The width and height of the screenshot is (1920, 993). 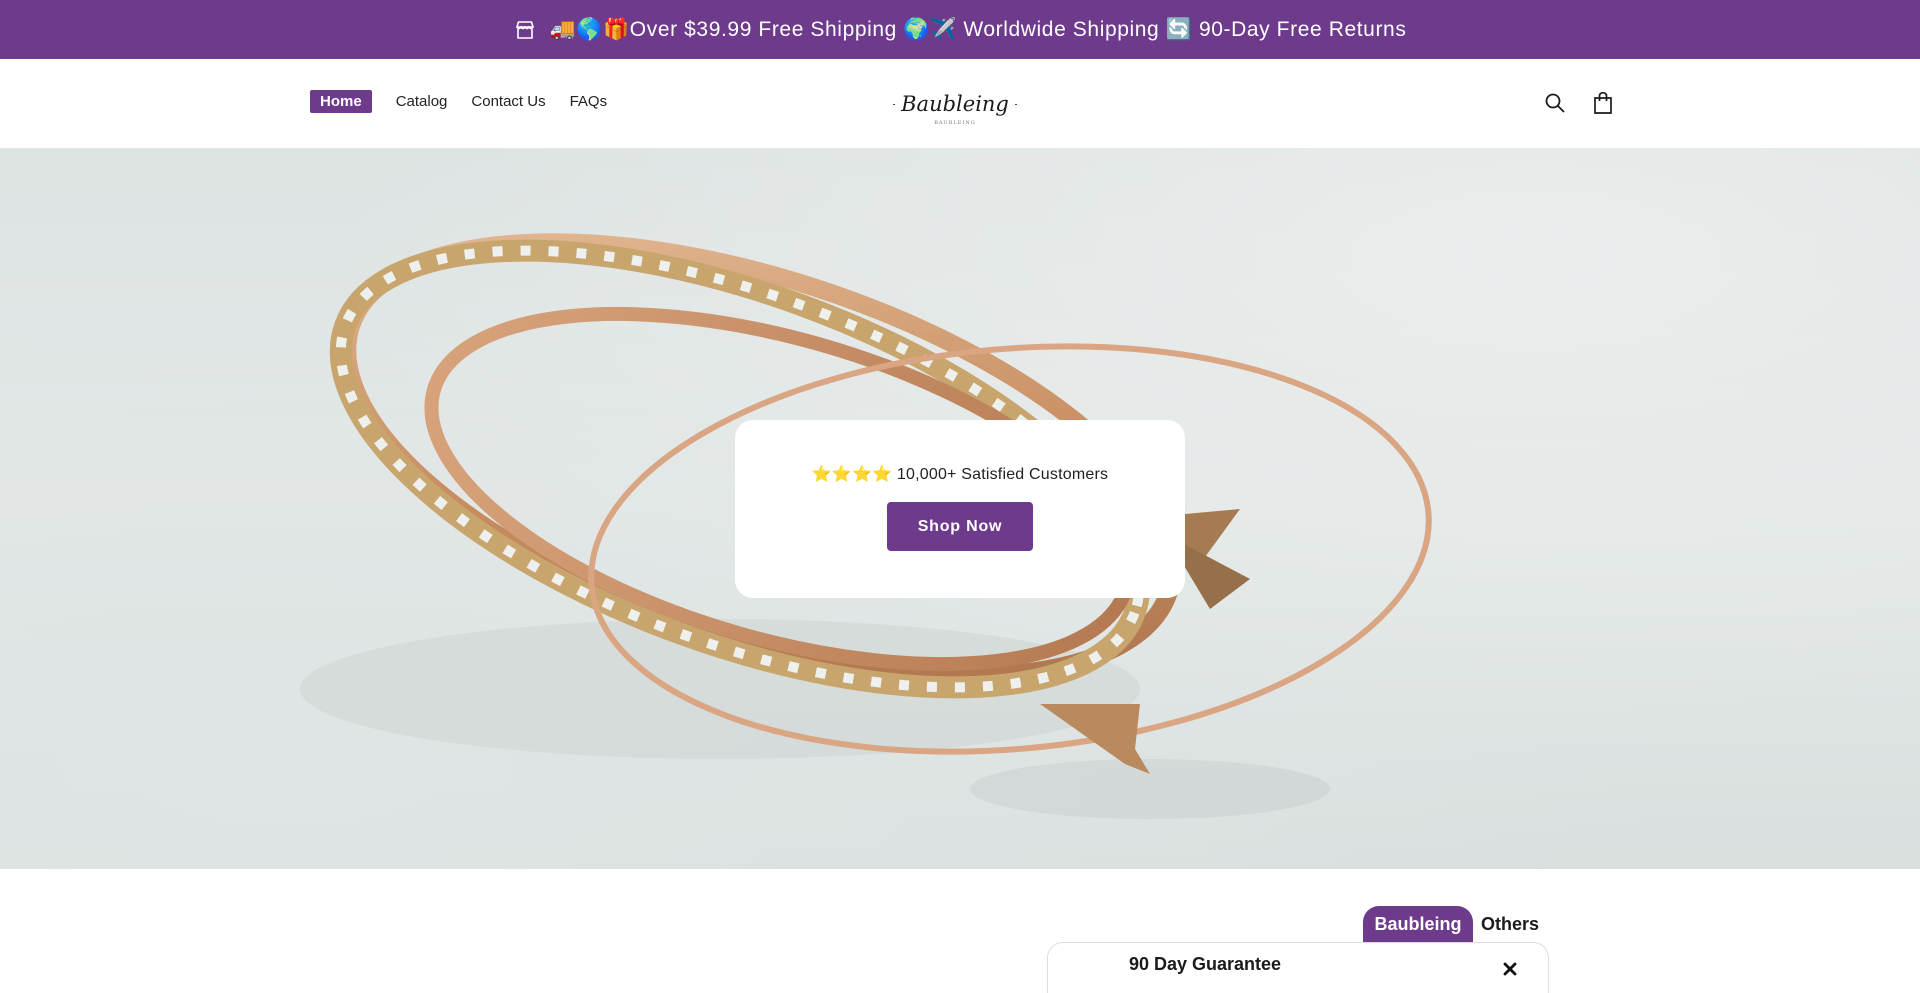 What do you see at coordinates (1555, 103) in the screenshot?
I see `search-icon` at bounding box center [1555, 103].